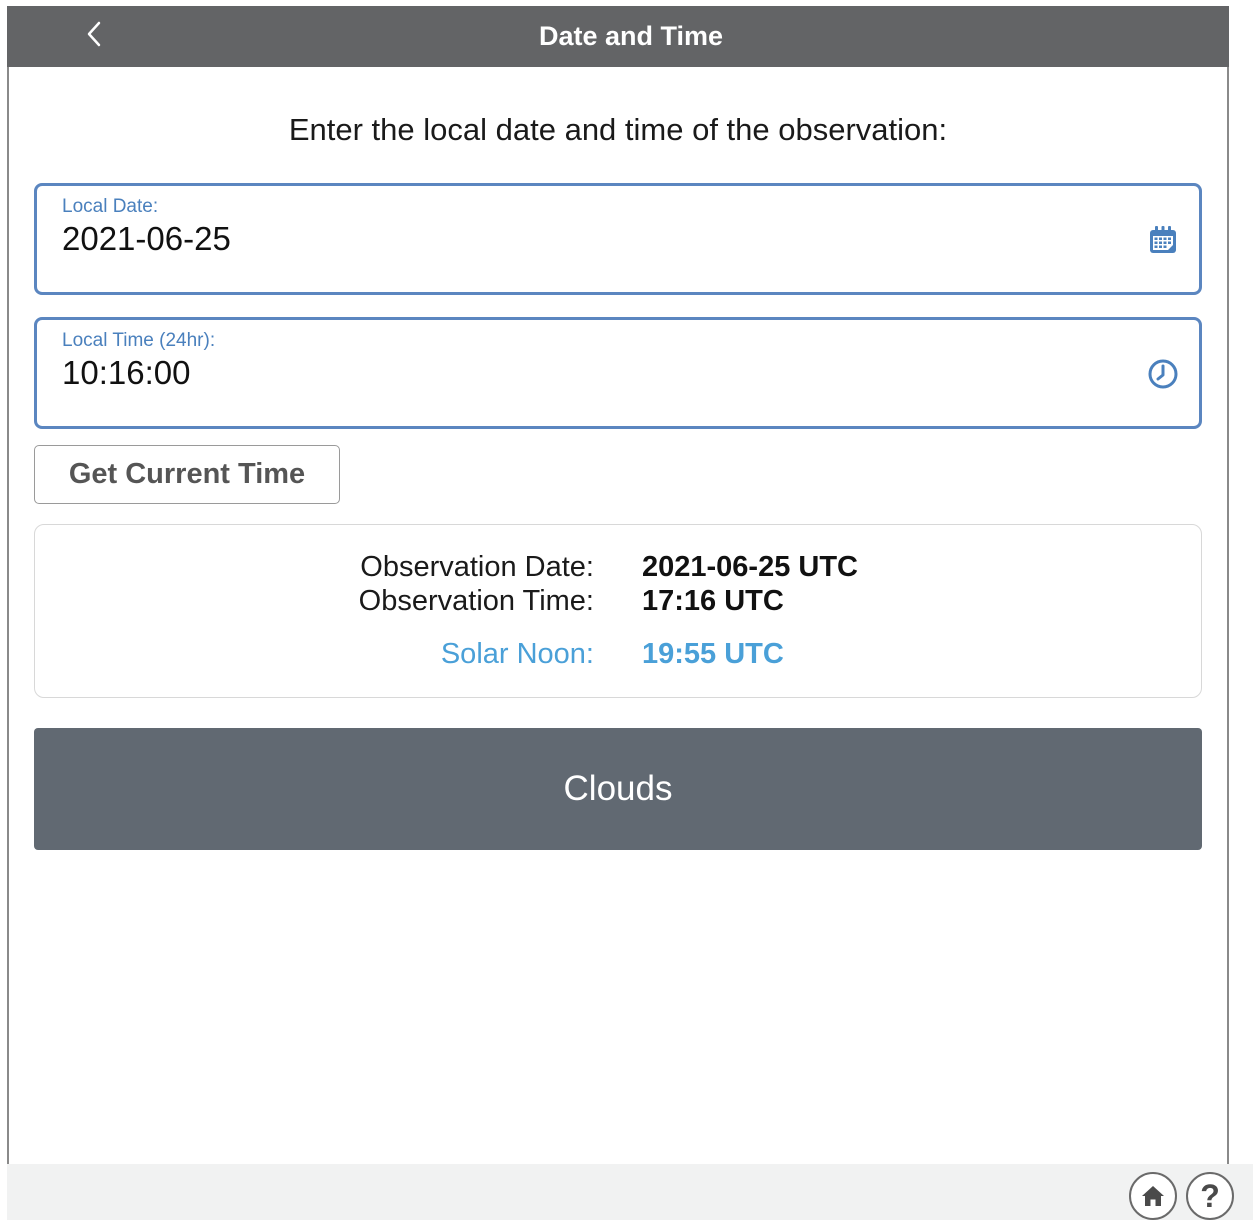 This screenshot has height=1220, width=1253. What do you see at coordinates (477, 567) in the screenshot?
I see `observation-date-label: Observation Date:` at bounding box center [477, 567].